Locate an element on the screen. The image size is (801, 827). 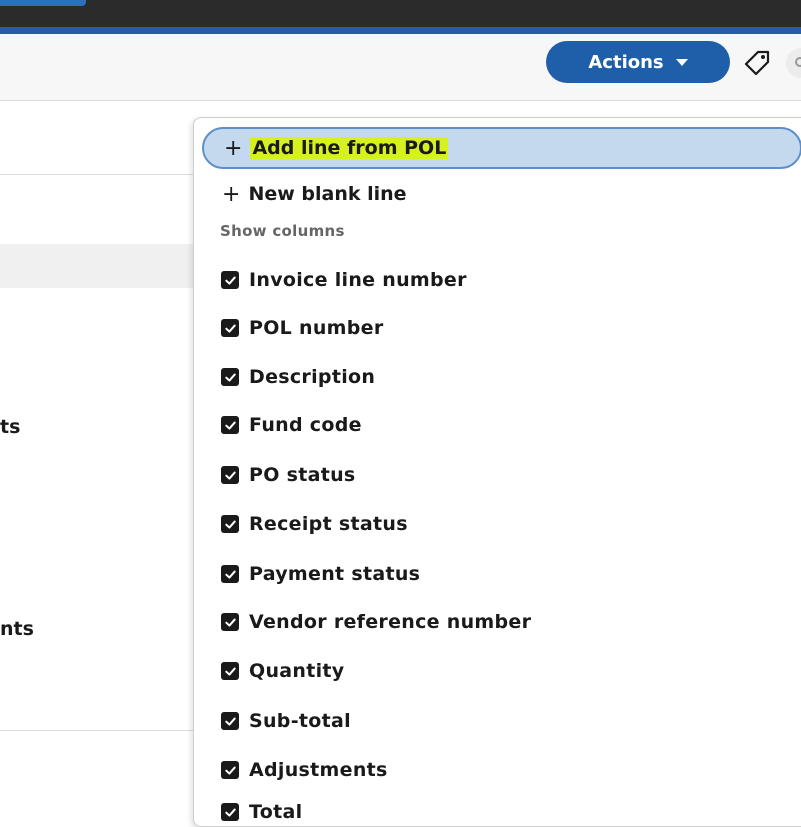
column-toggle-po-status: PO status is located at coordinates (288, 475).